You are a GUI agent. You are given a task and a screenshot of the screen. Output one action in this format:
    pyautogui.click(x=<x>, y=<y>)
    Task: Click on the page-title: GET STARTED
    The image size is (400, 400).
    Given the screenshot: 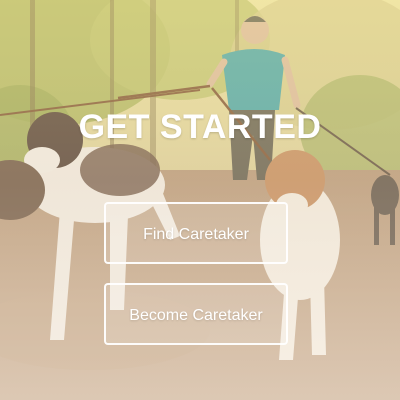 What is the action you would take?
    pyautogui.click(x=200, y=127)
    